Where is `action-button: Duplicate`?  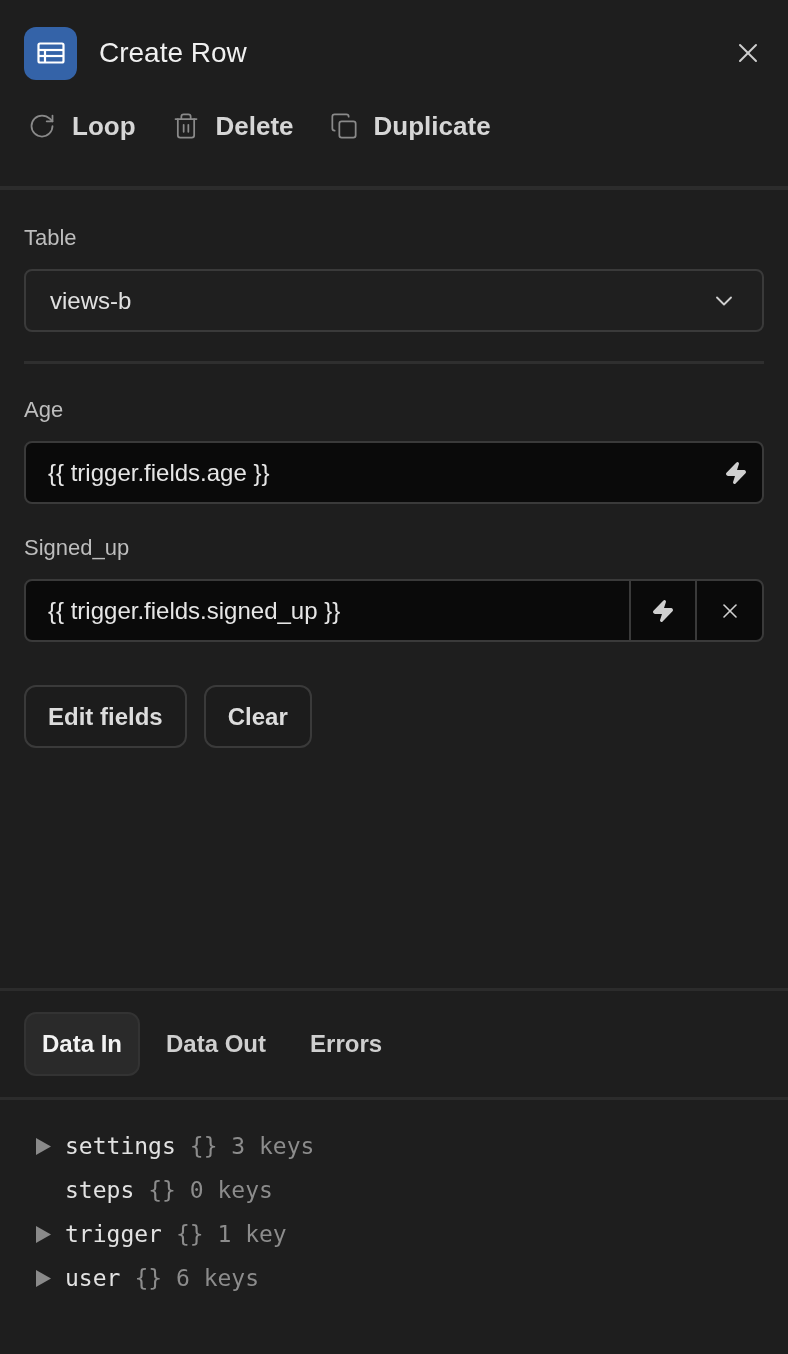
action-button: Duplicate is located at coordinates (410, 126).